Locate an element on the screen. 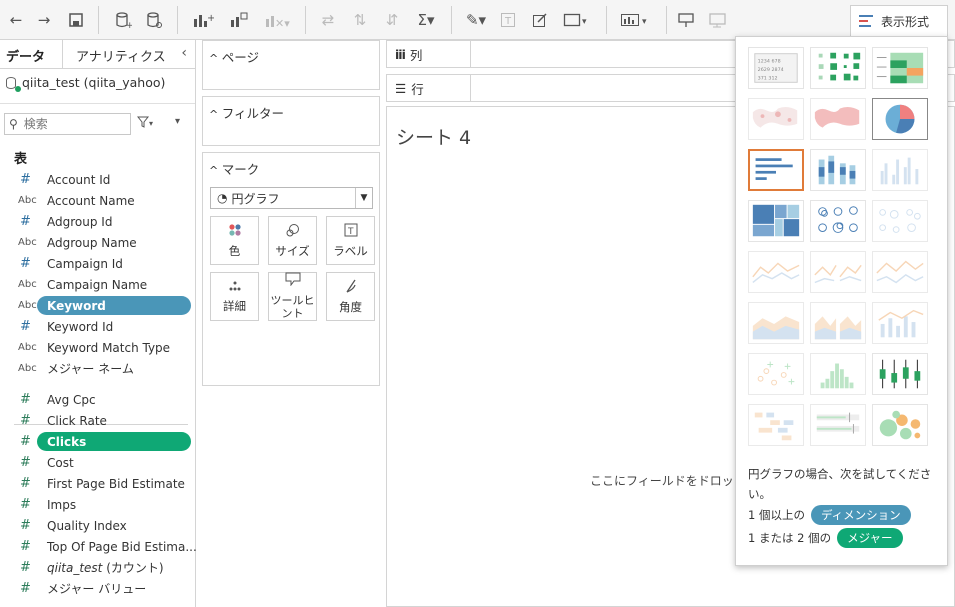 The height and width of the screenshot is (607, 955). sort-desc-icon: ⇵ is located at coordinates (392, 20).